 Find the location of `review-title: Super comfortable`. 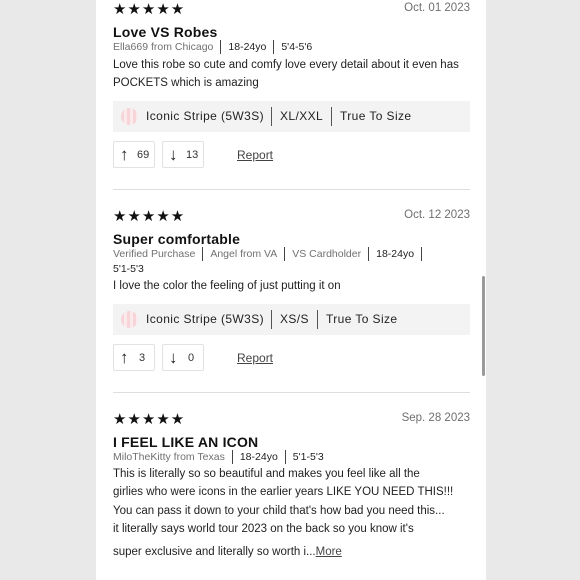

review-title: Super comfortable is located at coordinates (177, 239).